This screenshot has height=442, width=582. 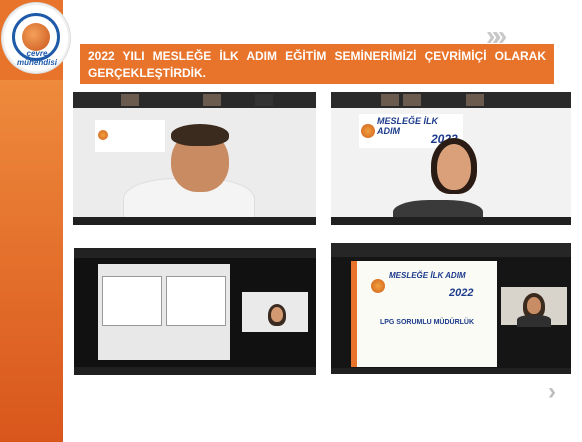 I want to click on video-feed, so click(x=194, y=166).